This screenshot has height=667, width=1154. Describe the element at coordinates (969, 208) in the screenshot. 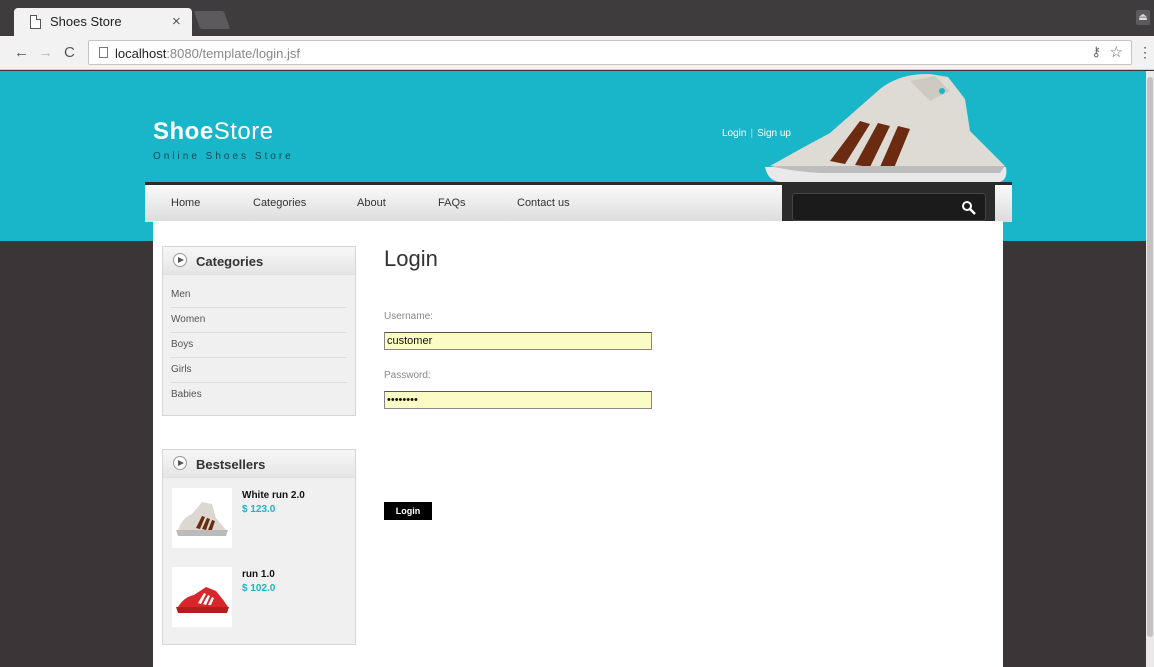

I see `search-icon` at that location.